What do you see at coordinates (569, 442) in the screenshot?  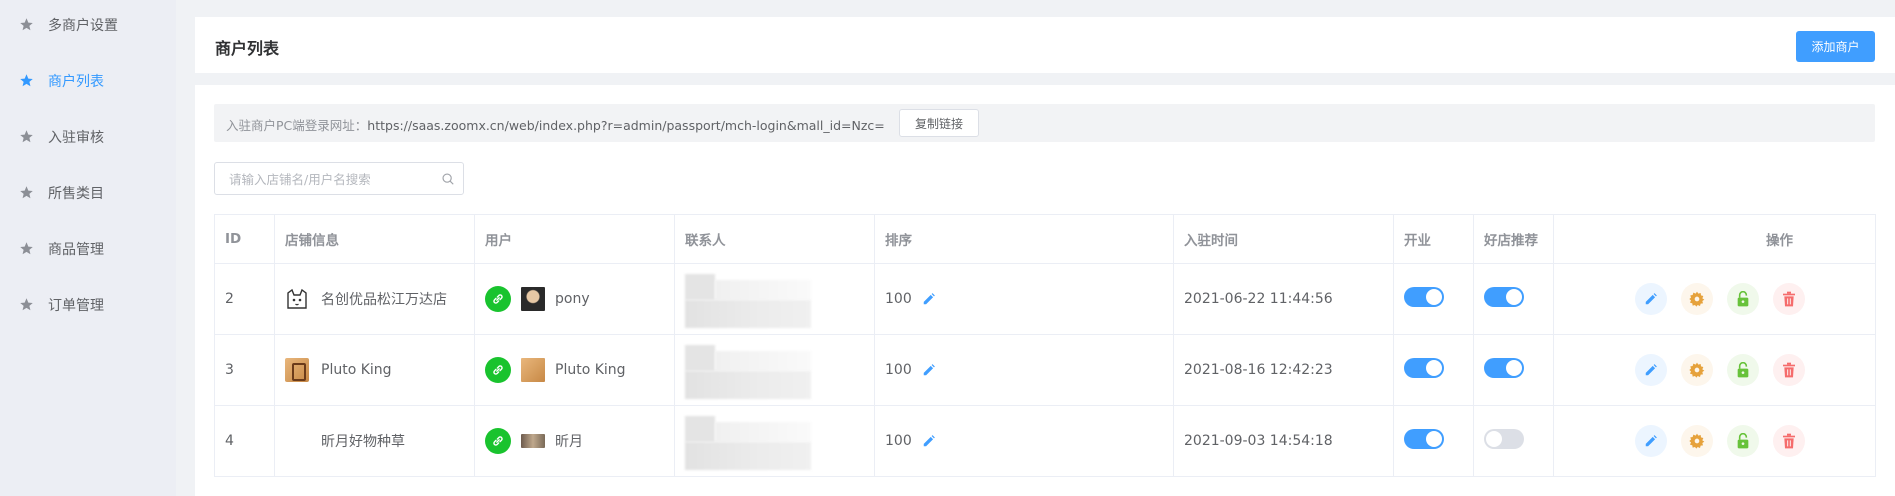 I see `user-name: 昕月` at bounding box center [569, 442].